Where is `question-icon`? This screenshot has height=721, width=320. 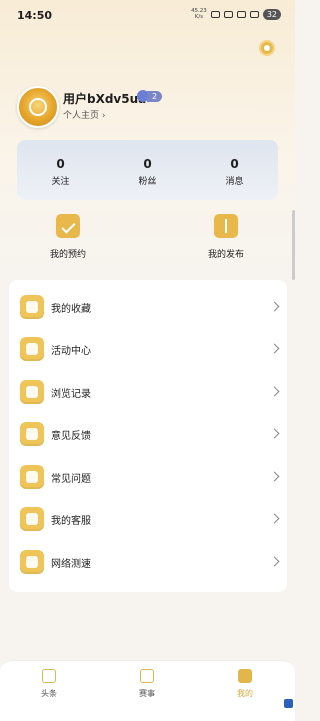 question-icon is located at coordinates (32, 477).